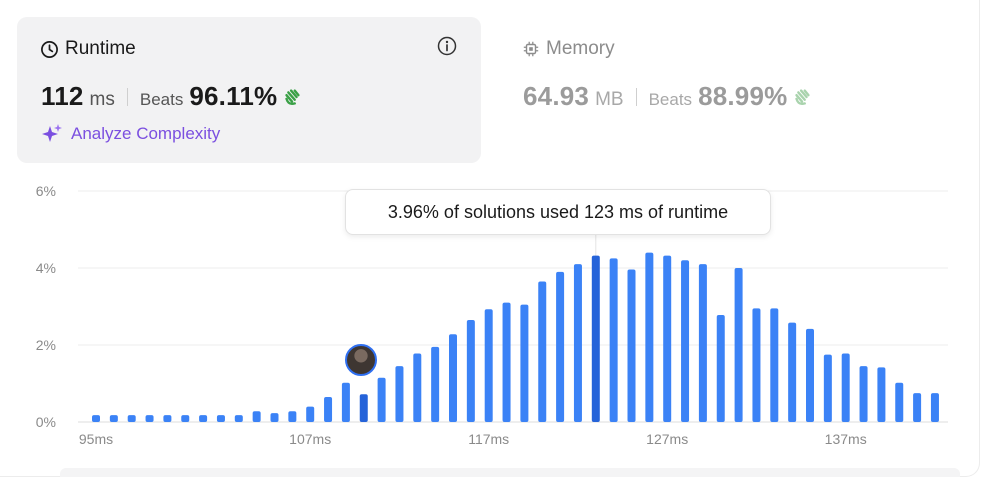 The width and height of the screenshot is (1000, 477). What do you see at coordinates (743, 96) in the screenshot?
I see `memory-beats-value: 88.99%` at bounding box center [743, 96].